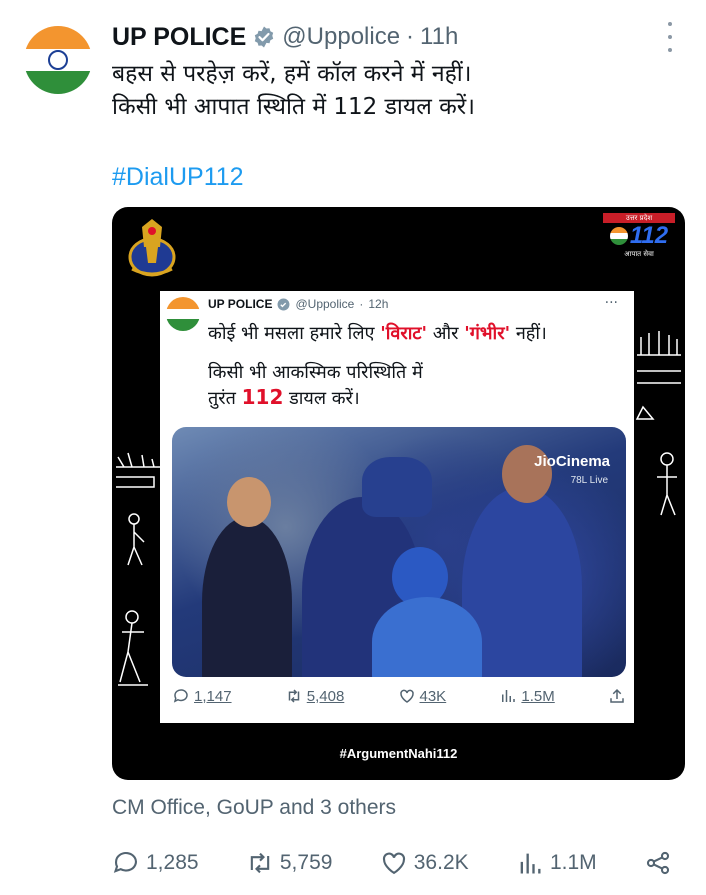 The height and width of the screenshot is (895, 706). Describe the element at coordinates (321, 398) in the screenshot. I see `embedded-text-part: डायल करें।` at that location.